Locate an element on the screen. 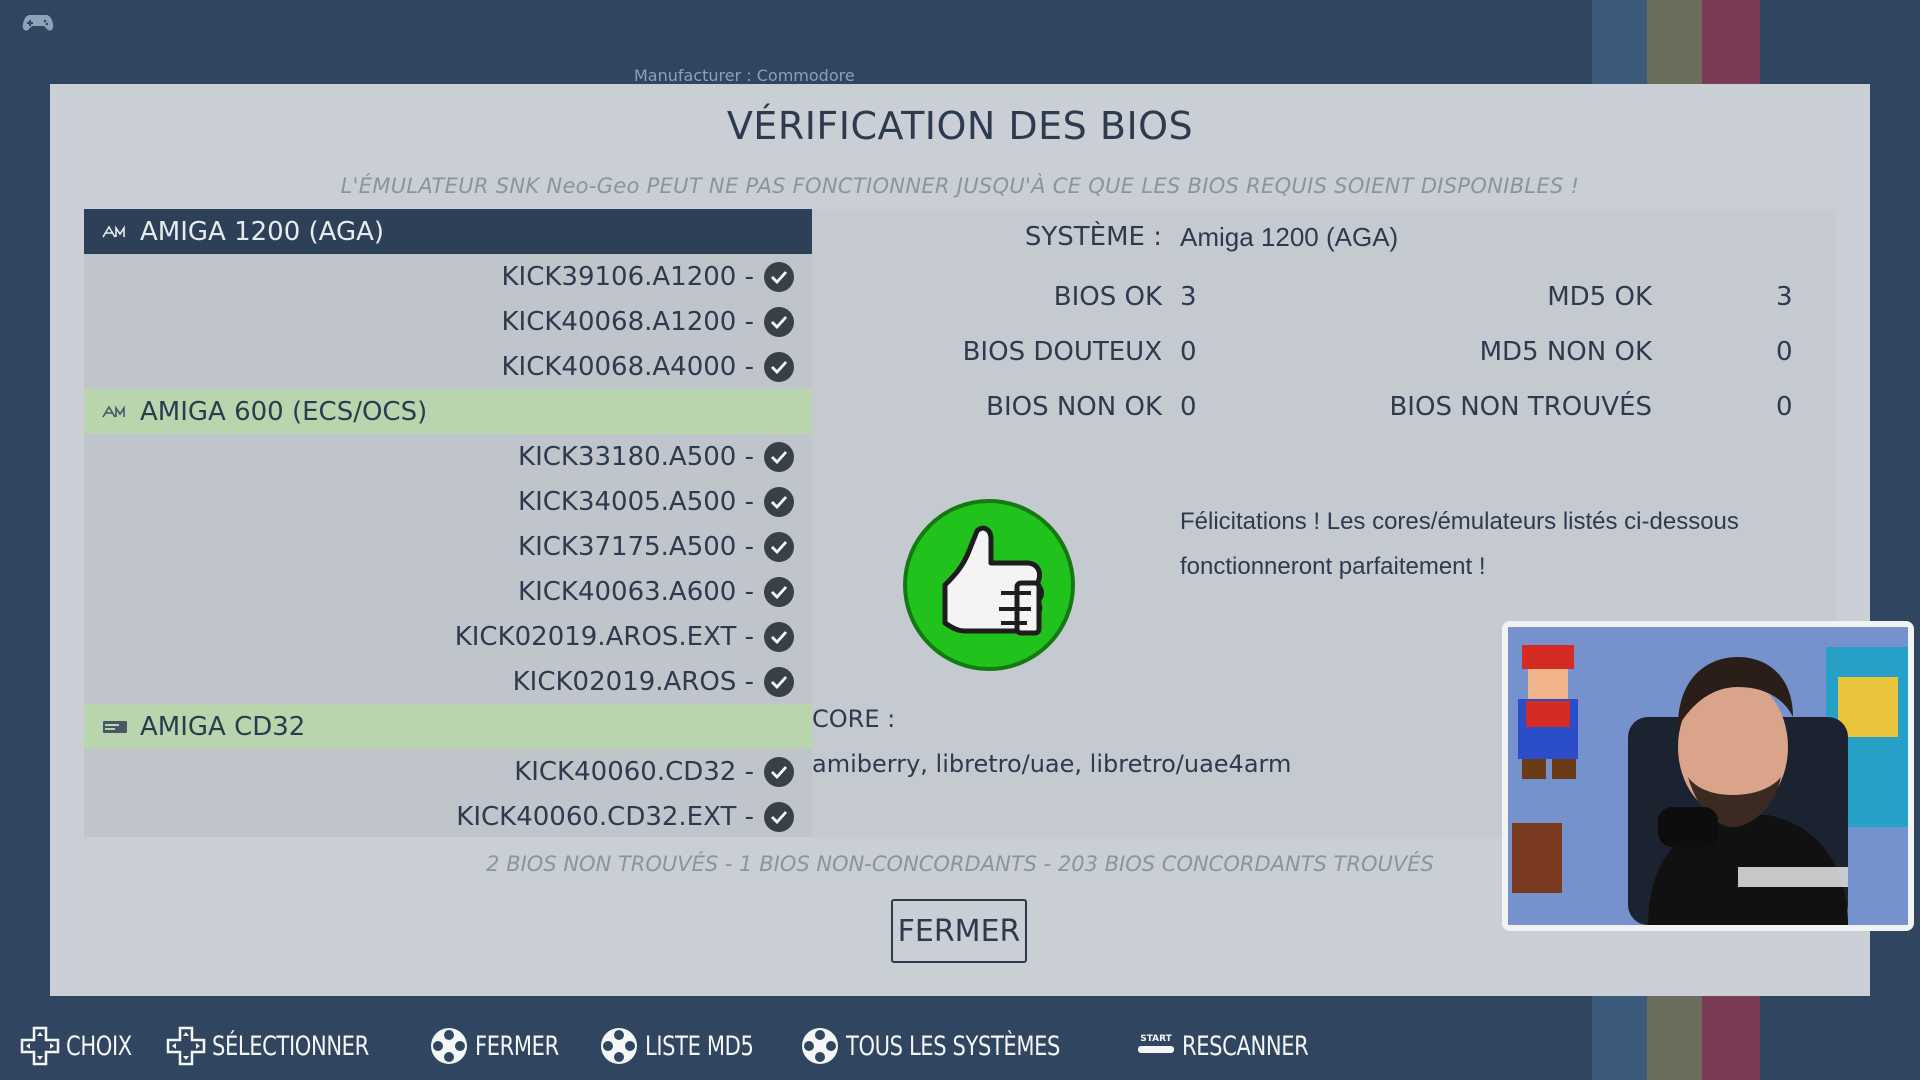  bios-name: KICK40060.CD32.EXT - is located at coordinates (605, 816).